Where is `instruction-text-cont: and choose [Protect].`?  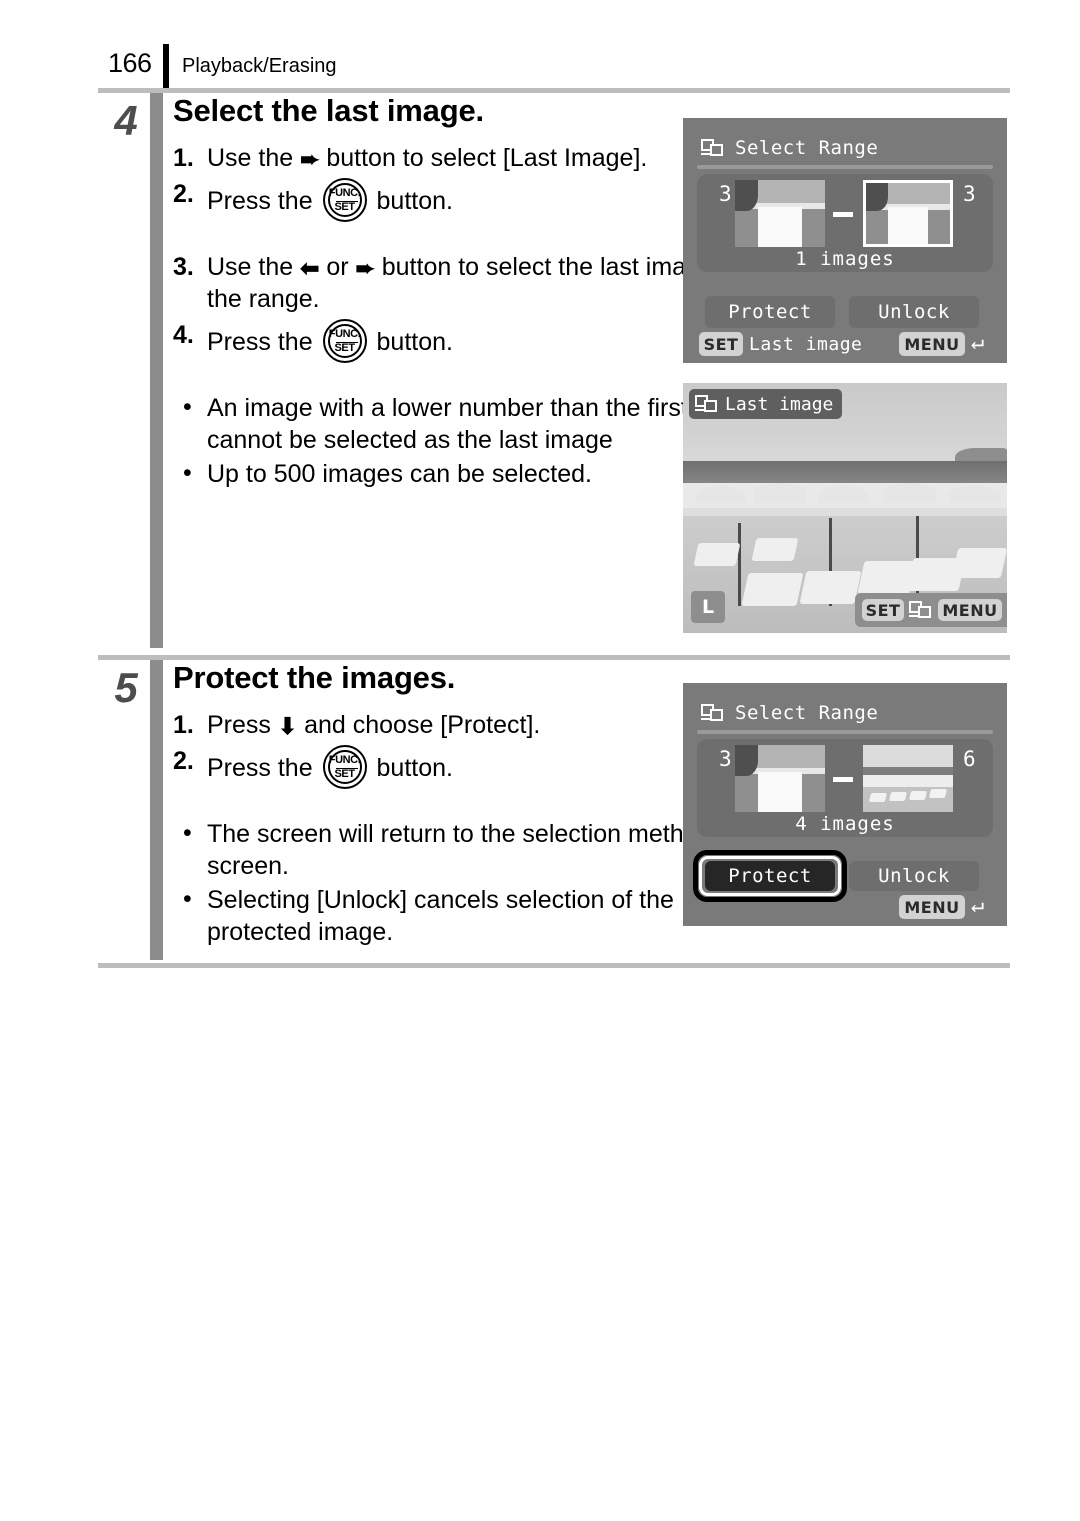
instruction-text-cont: and choose [Protect]. is located at coordinates (419, 725).